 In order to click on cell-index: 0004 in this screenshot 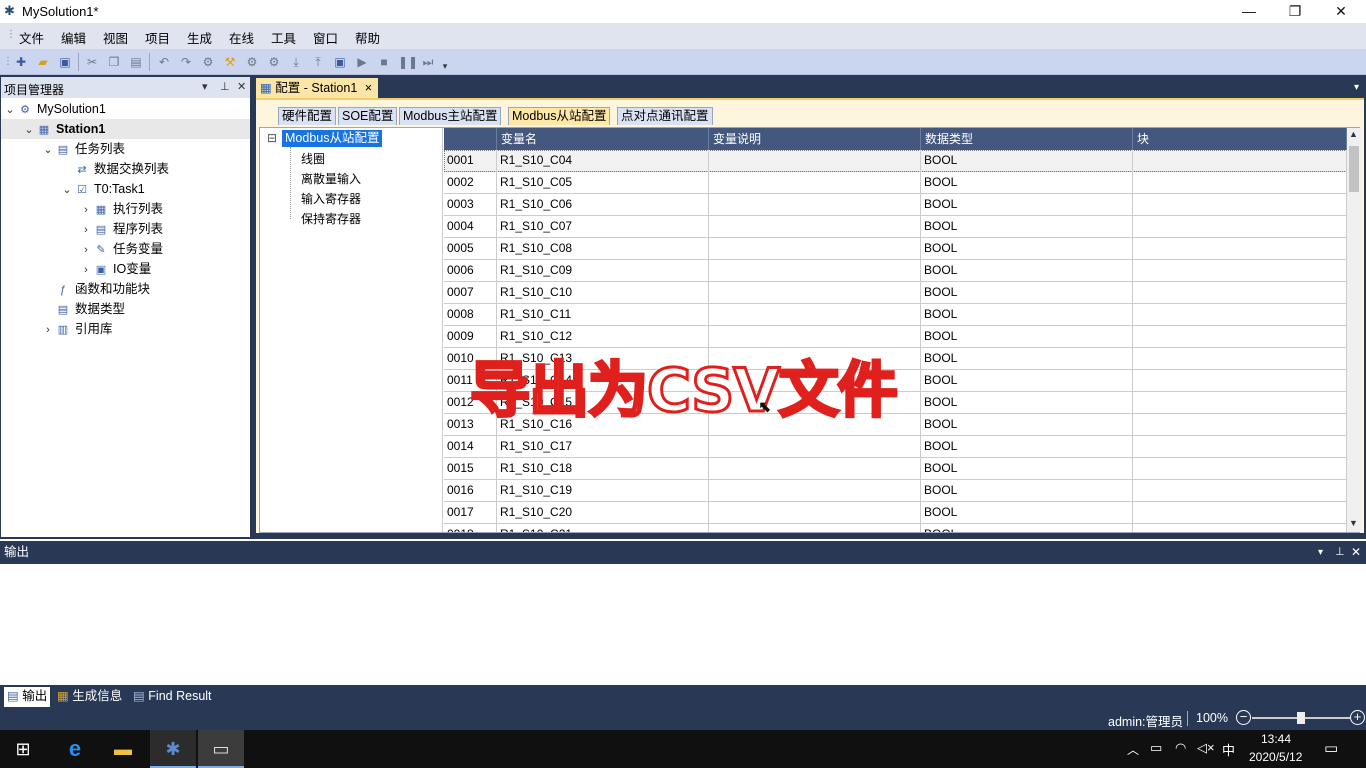, I will do `click(470, 227)`.